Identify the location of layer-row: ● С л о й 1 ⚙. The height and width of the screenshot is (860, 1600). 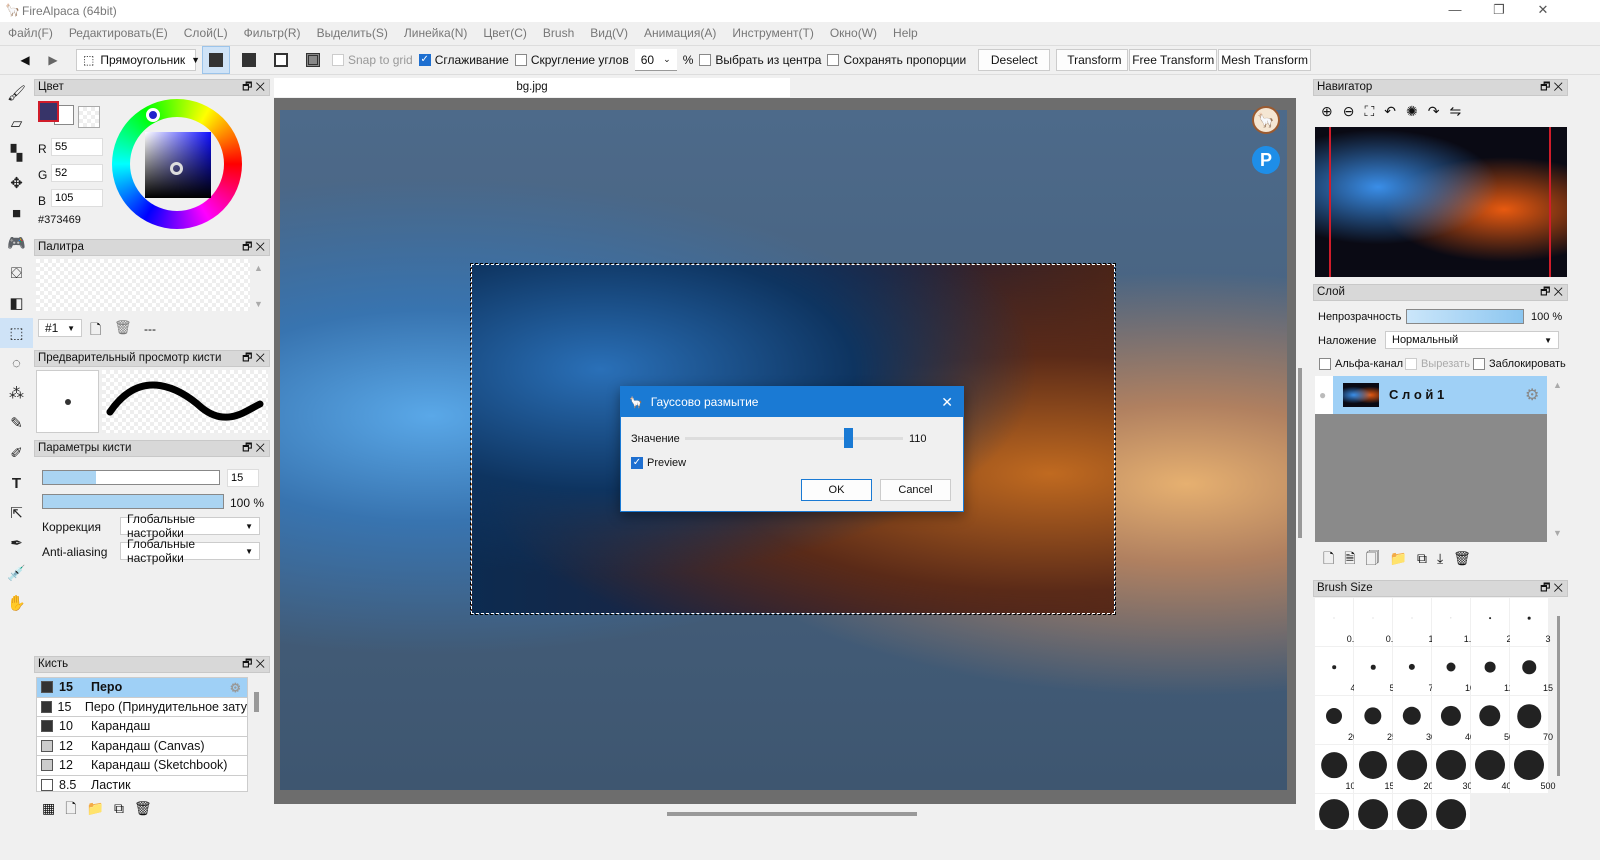
(1431, 395).